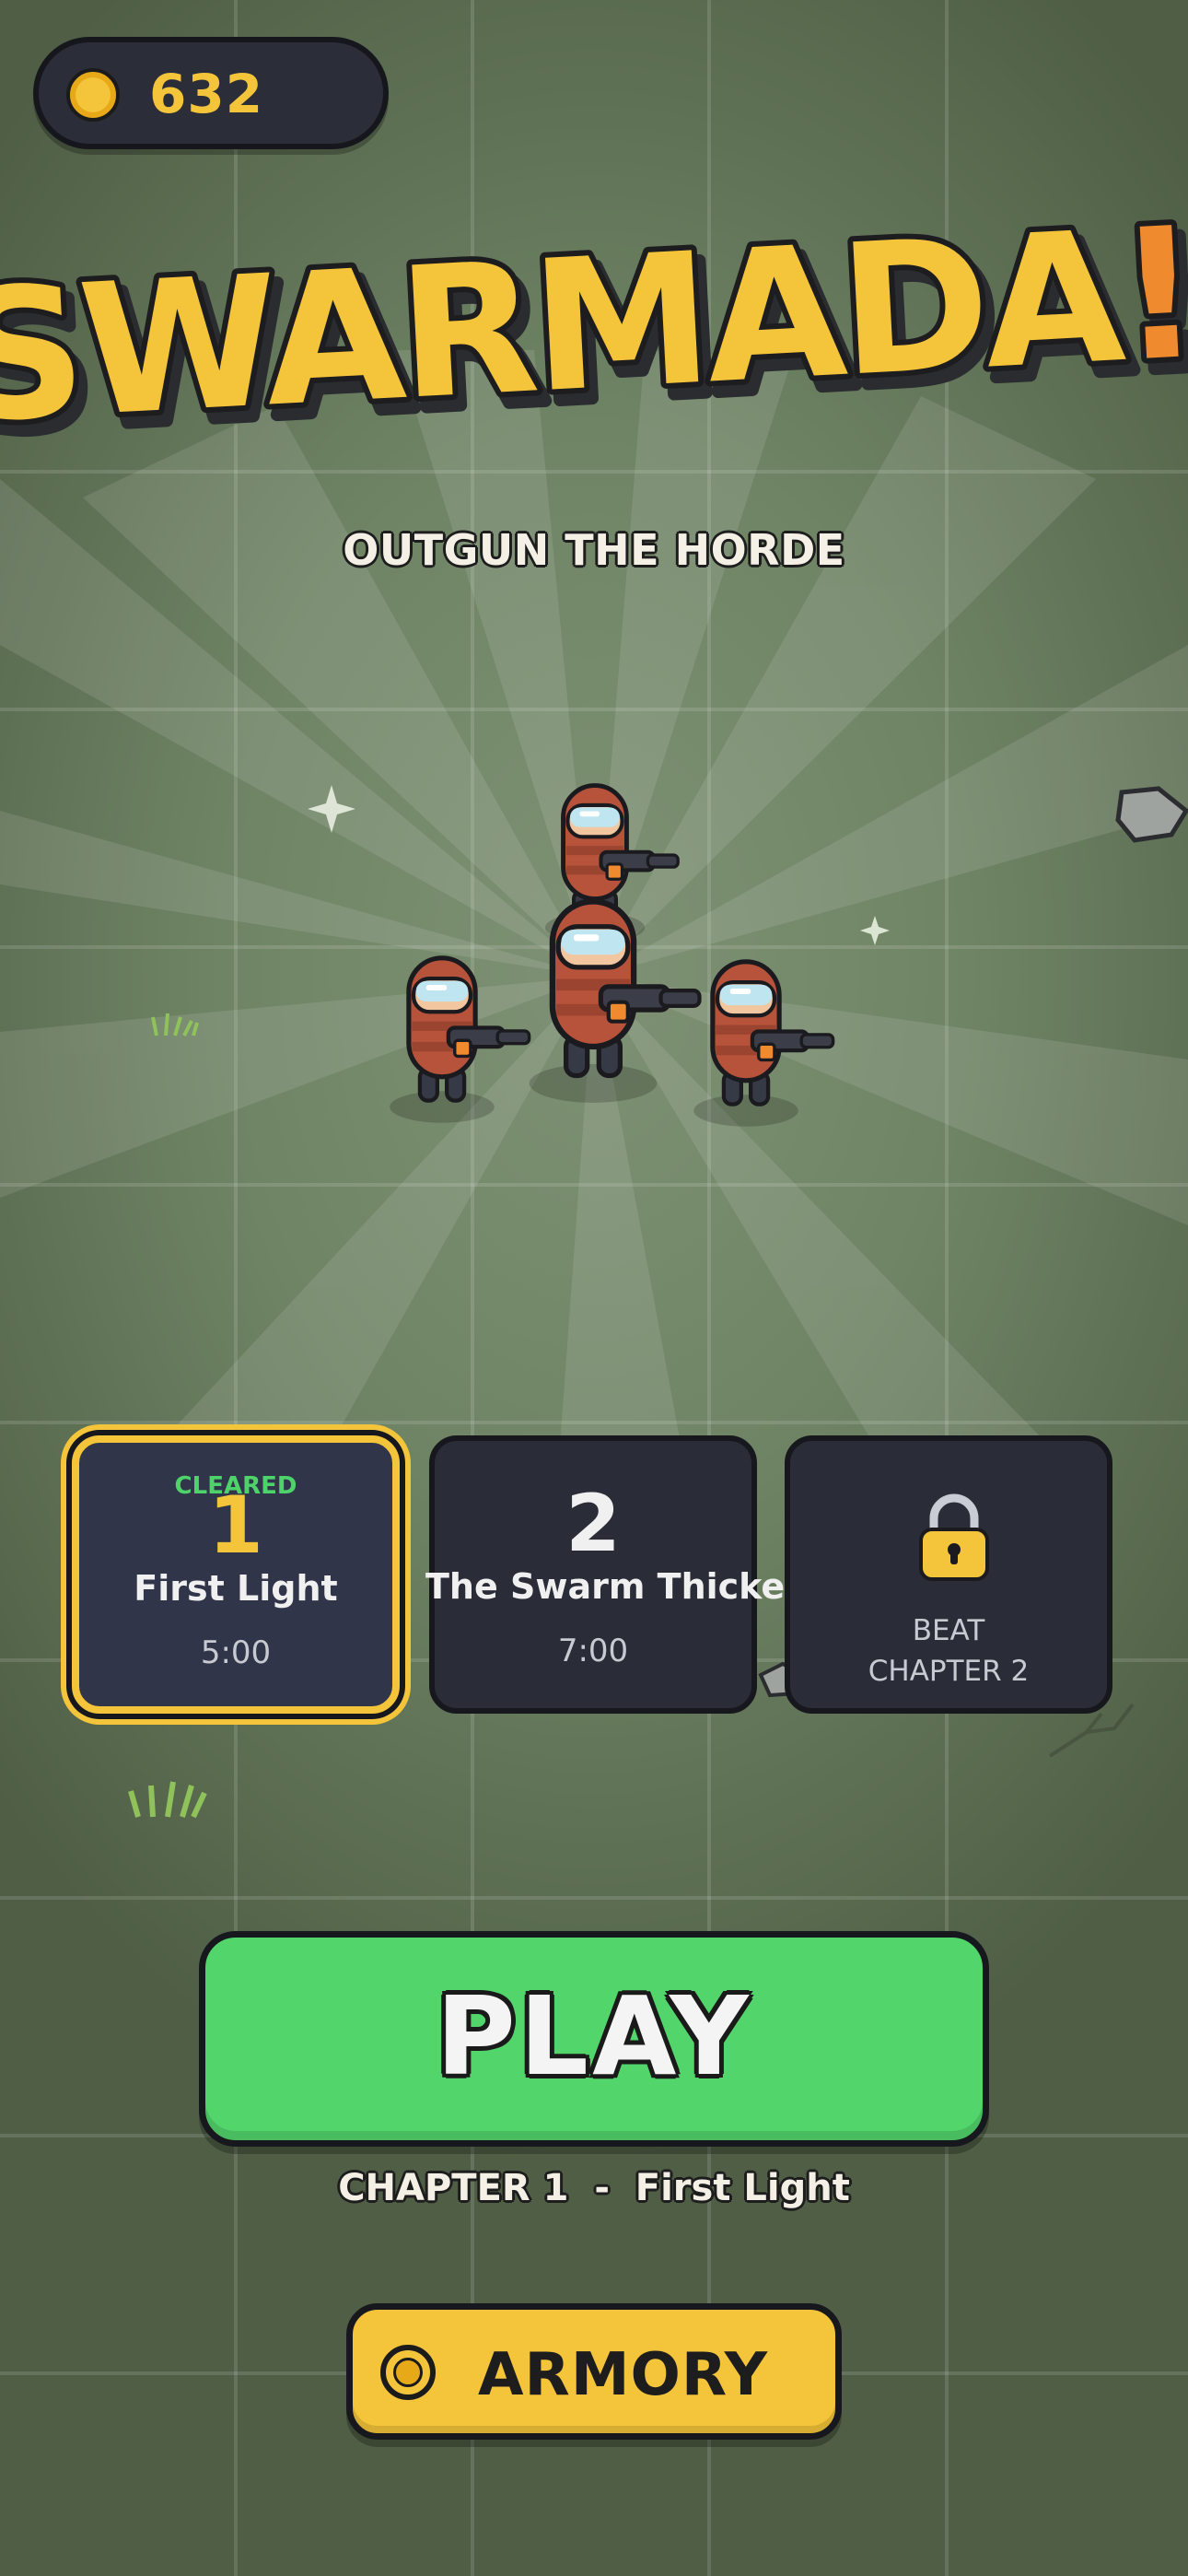 This screenshot has width=1188, height=2576. I want to click on play-button: PLAY, so click(594, 2039).